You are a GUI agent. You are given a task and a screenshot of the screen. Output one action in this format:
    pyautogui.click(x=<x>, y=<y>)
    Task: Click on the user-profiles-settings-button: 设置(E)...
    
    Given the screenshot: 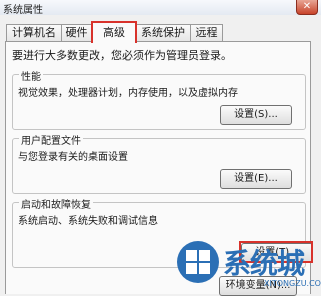 What is the action you would take?
    pyautogui.click(x=256, y=179)
    